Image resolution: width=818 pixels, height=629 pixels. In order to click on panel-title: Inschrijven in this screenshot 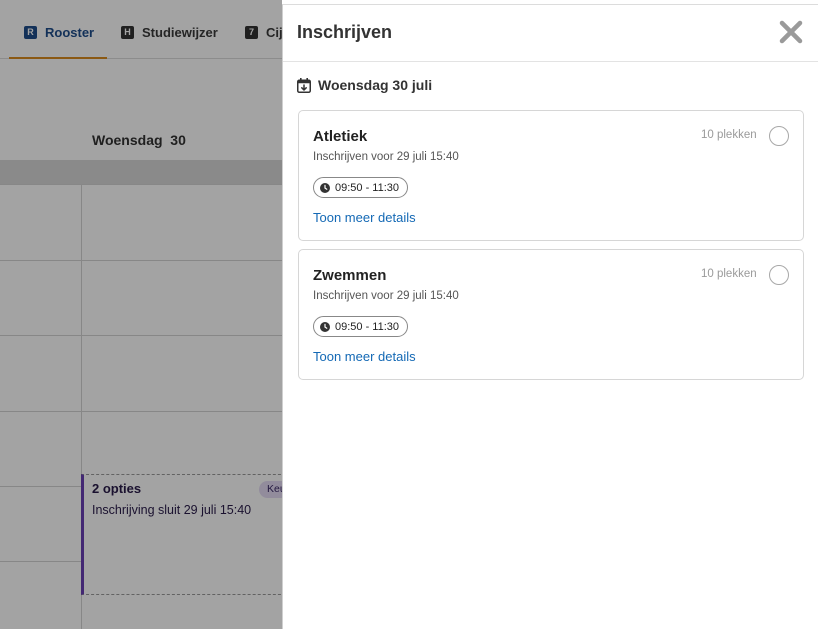, I will do `click(345, 32)`.